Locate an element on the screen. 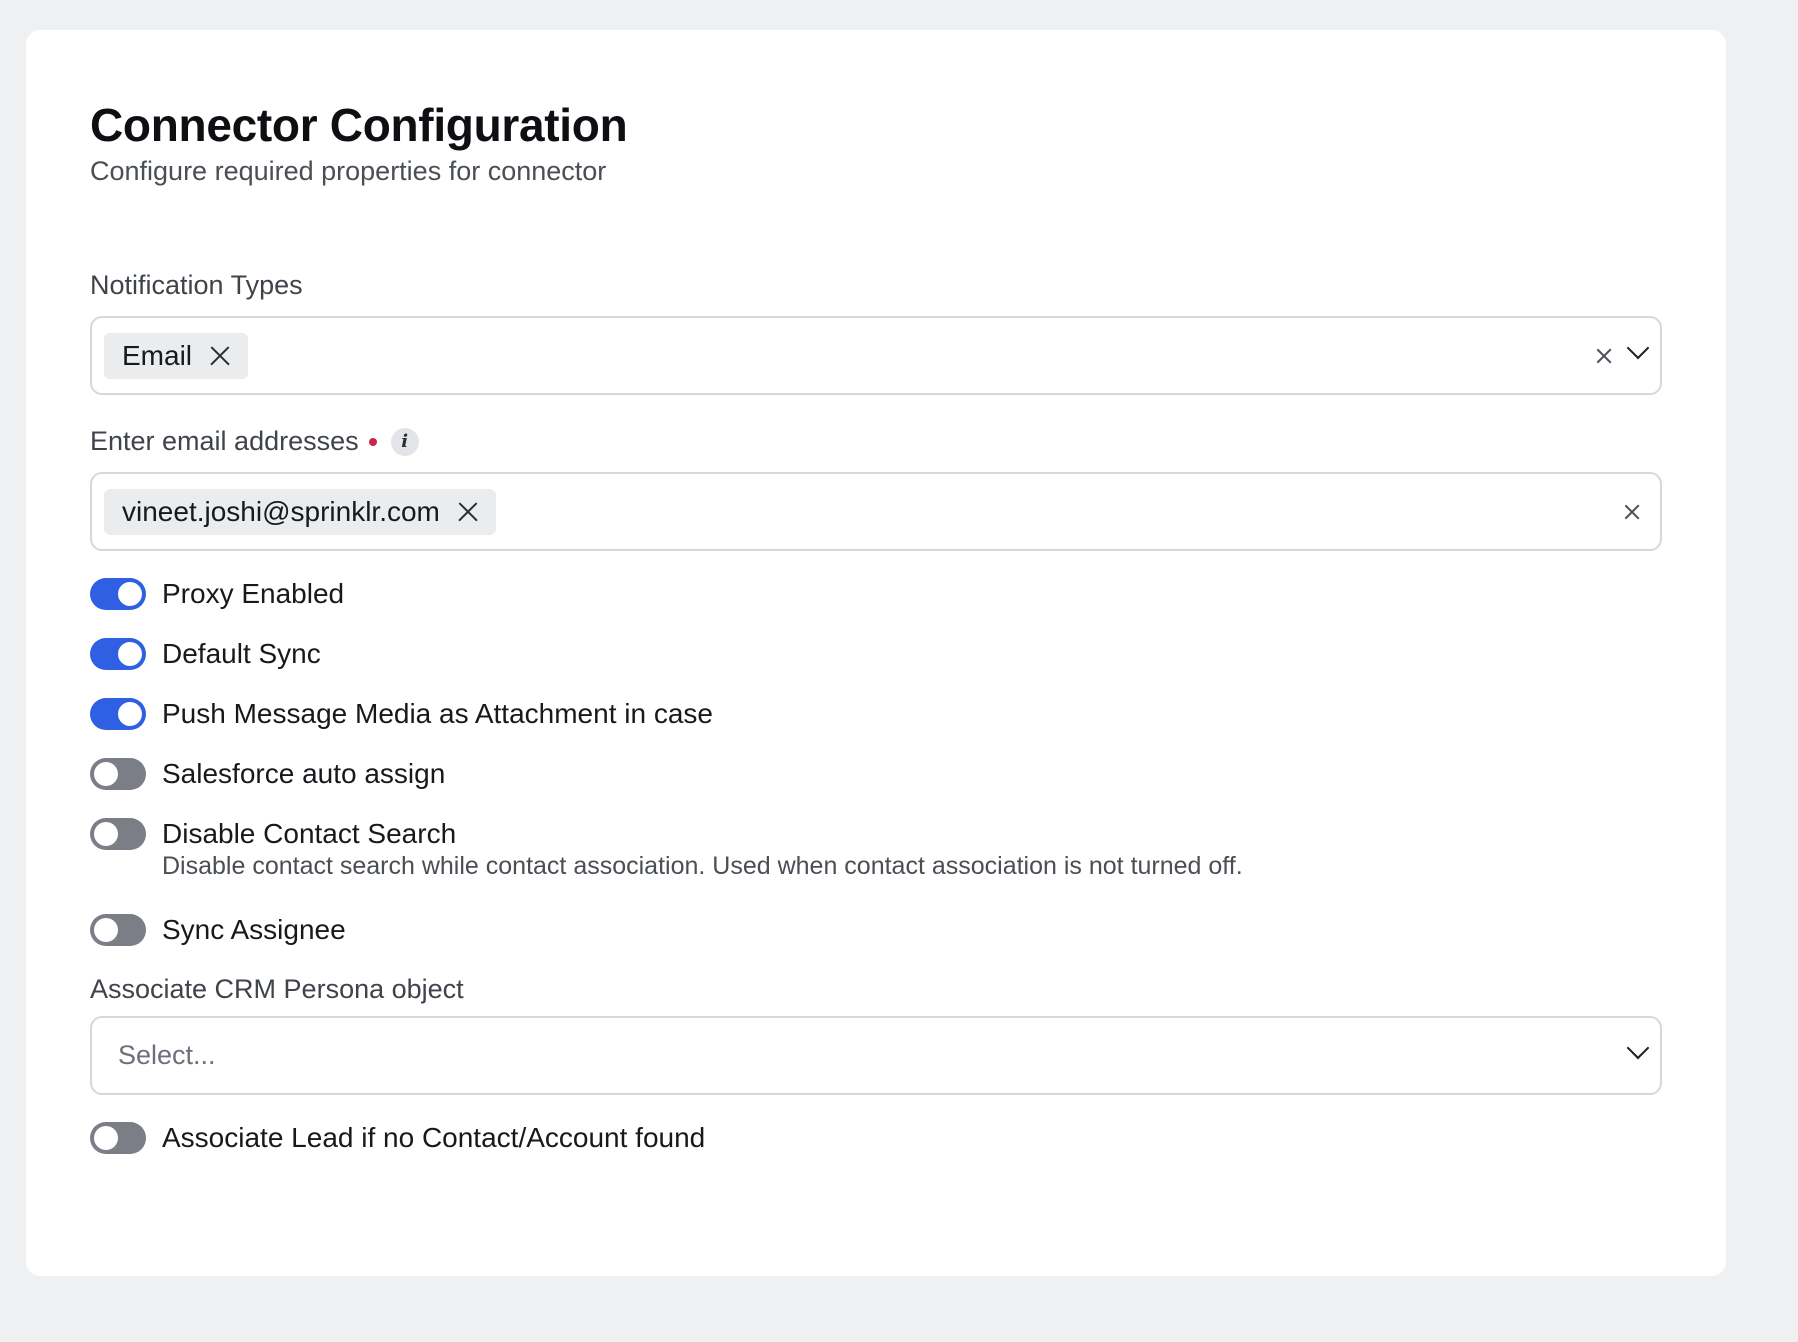 Image resolution: width=1798 pixels, height=1342 pixels. associate-lead-toggle is located at coordinates (118, 1138).